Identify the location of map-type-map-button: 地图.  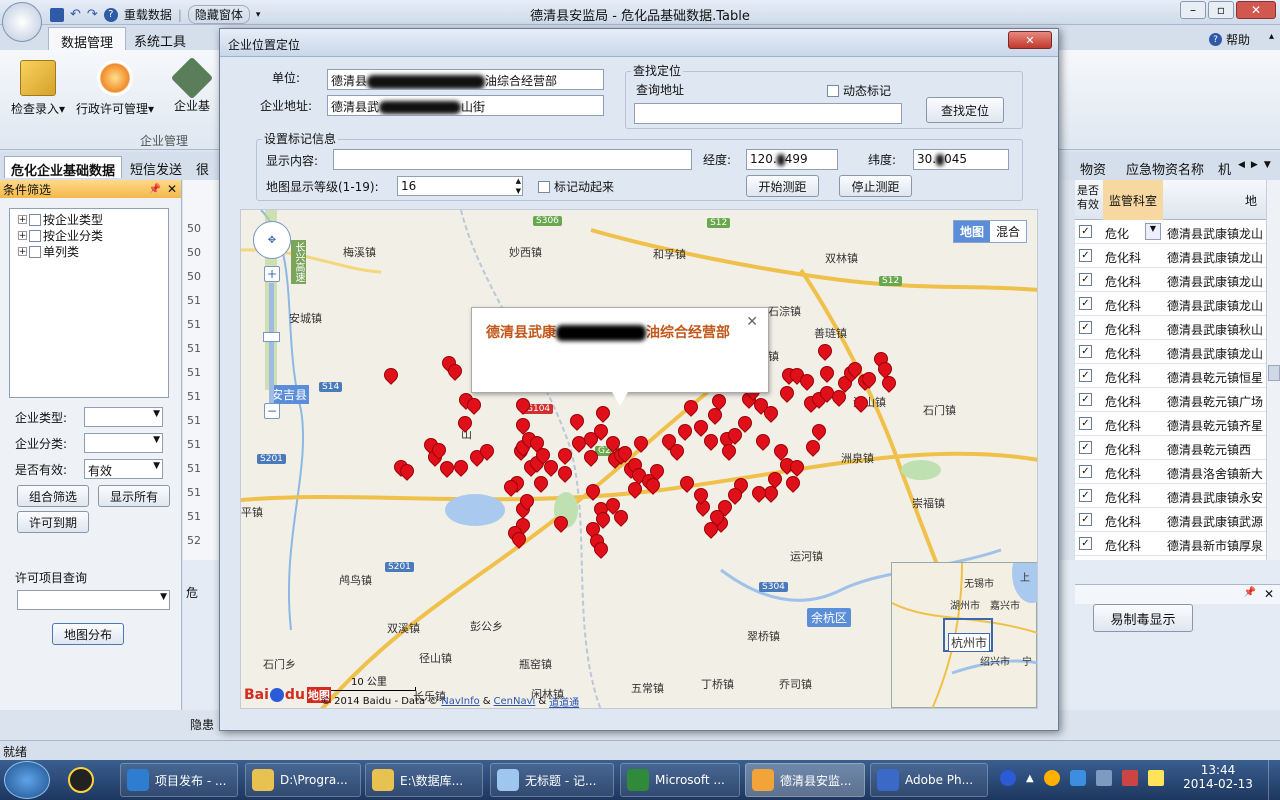
(972, 231).